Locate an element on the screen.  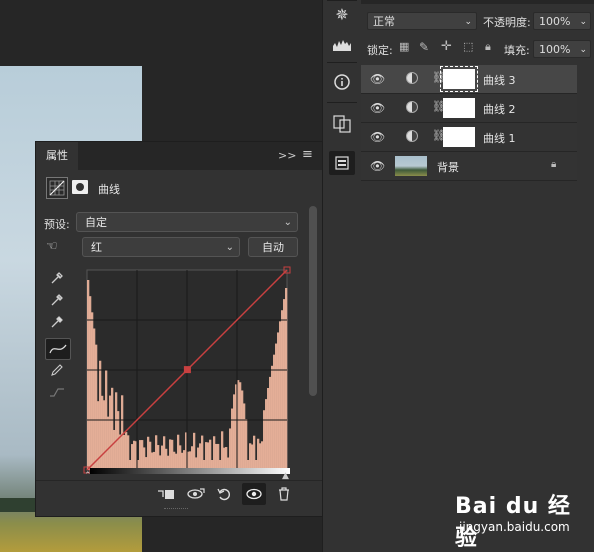
layer-row-curves-1: 👁︎ ⛓︎ 曲线 1 is located at coordinates (469, 137).